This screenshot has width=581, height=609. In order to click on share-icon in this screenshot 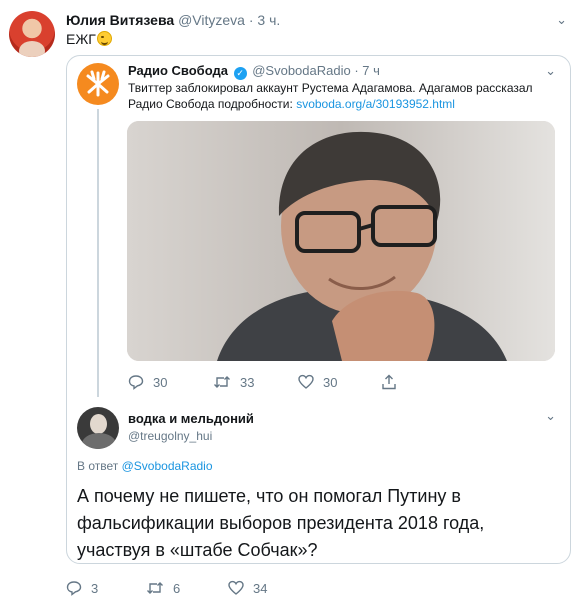, I will do `click(389, 382)`.